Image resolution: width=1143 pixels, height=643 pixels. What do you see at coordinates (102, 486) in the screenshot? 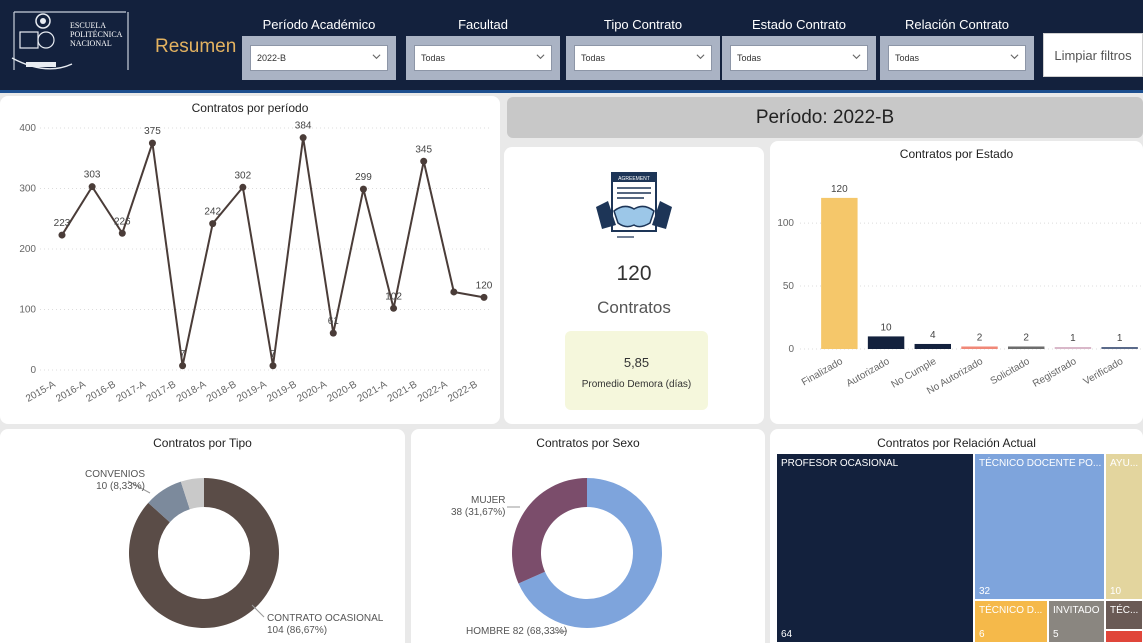
I see `slice-value: 10` at bounding box center [102, 486].